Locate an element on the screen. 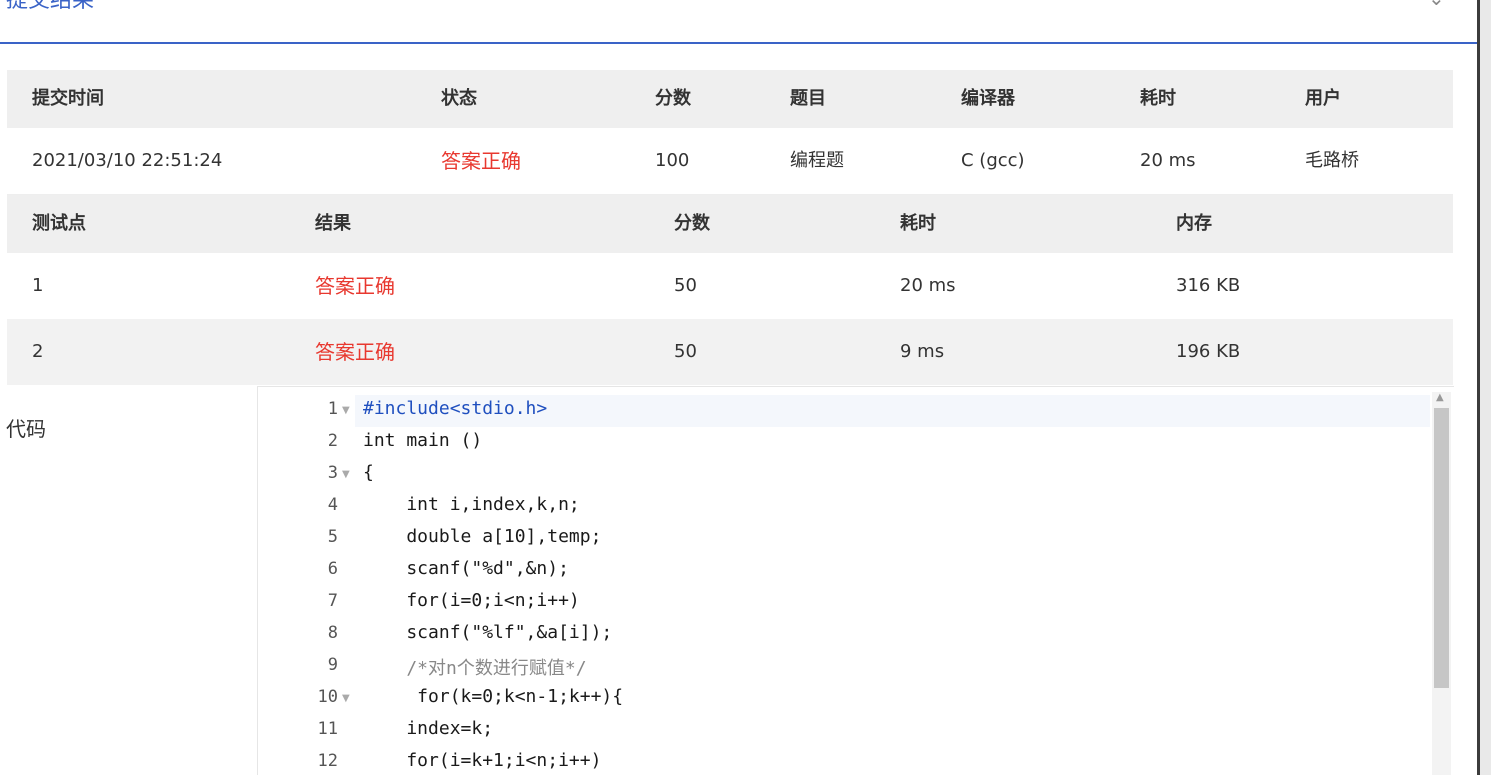  testcase-id: 2 is located at coordinates (38, 351).